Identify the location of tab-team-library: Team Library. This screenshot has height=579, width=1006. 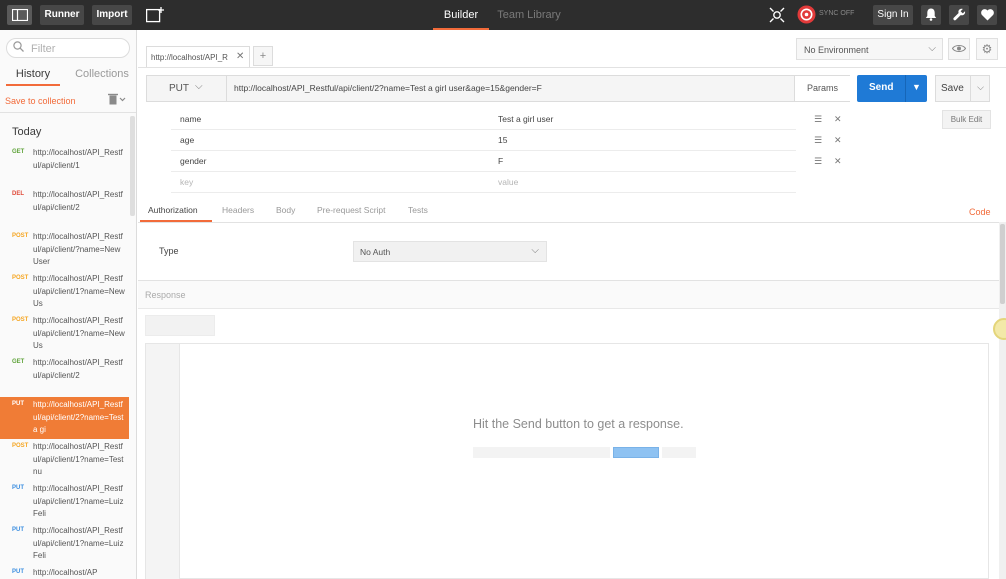
(529, 15).